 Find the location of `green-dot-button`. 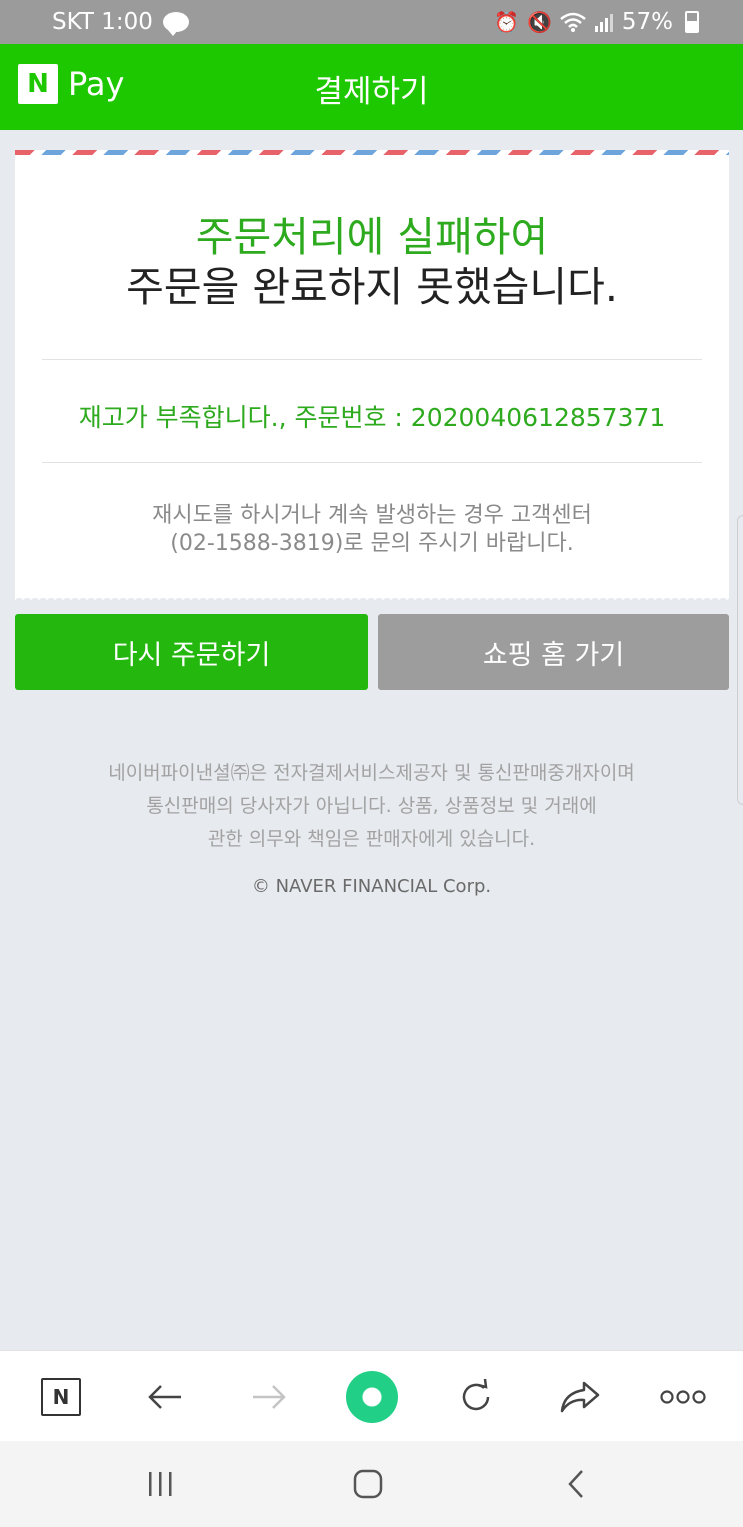

green-dot-button is located at coordinates (372, 1396).